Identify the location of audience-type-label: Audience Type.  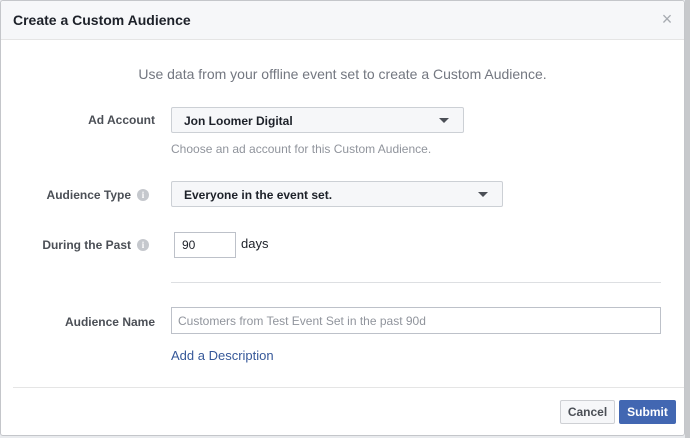
(88, 195).